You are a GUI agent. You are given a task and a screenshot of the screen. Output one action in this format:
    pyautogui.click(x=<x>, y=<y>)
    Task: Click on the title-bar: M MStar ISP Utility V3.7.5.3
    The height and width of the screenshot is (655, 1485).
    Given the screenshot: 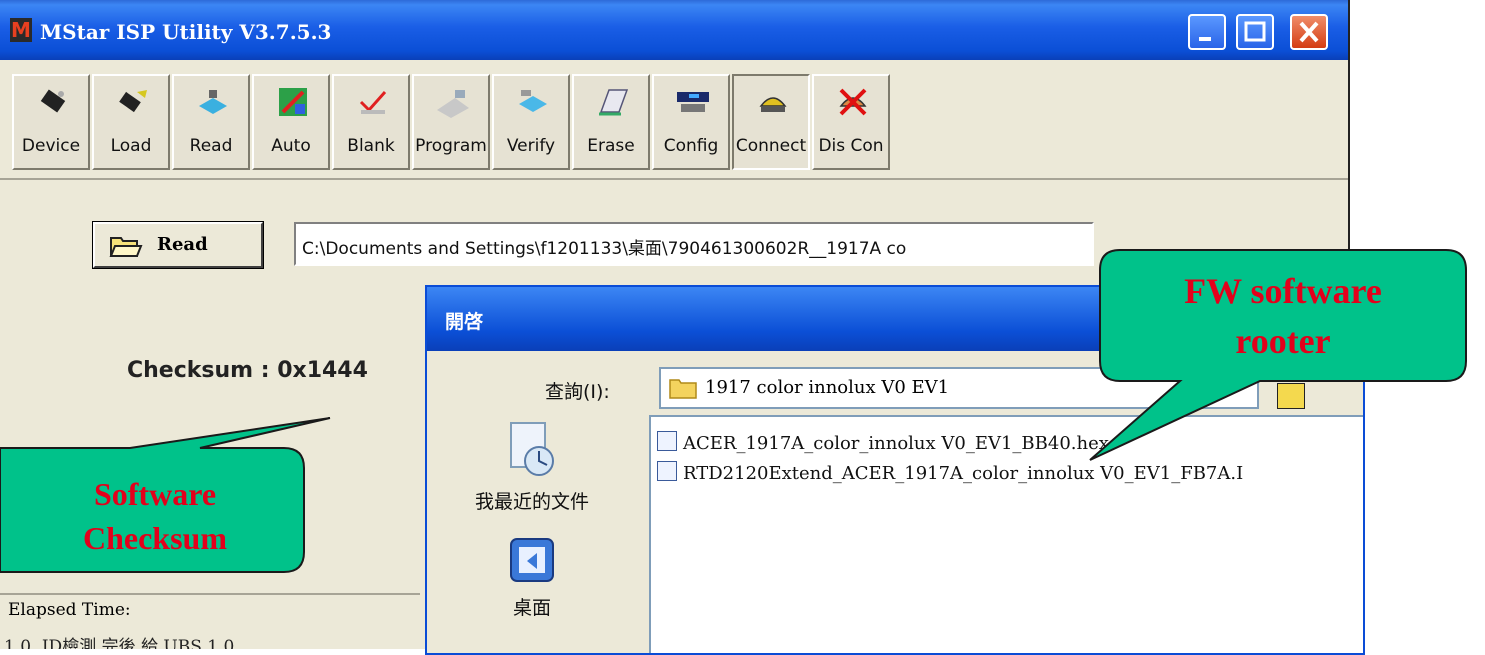 What is the action you would take?
    pyautogui.click(x=674, y=30)
    